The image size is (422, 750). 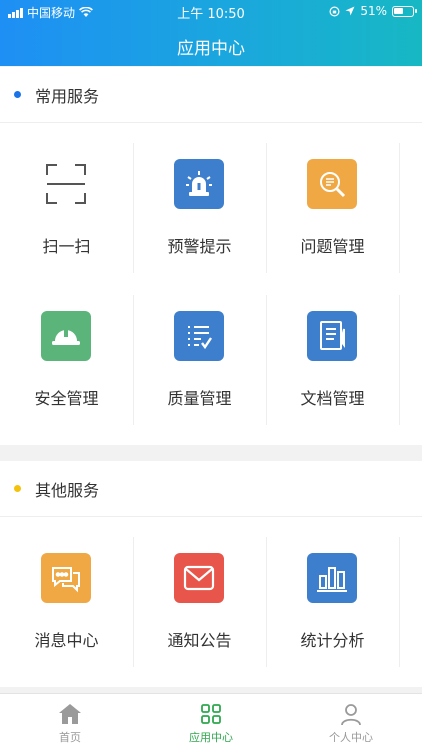 I want to click on bar-chart-icon, so click(x=332, y=578).